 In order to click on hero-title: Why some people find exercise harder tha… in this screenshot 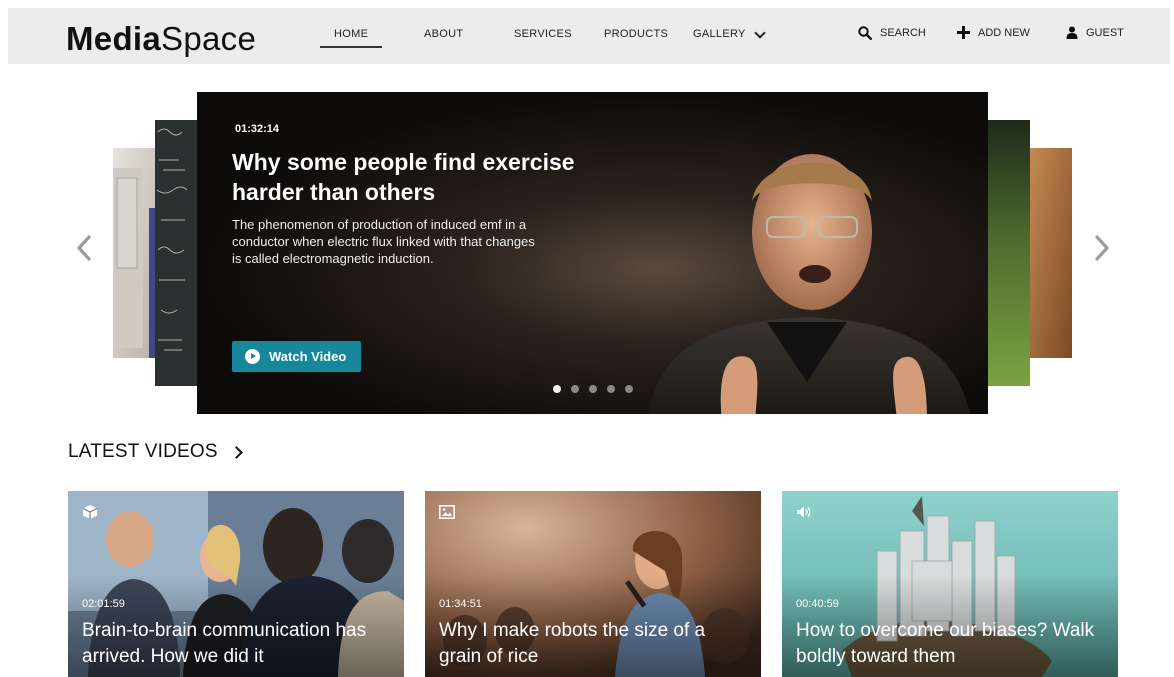, I will do `click(403, 177)`.